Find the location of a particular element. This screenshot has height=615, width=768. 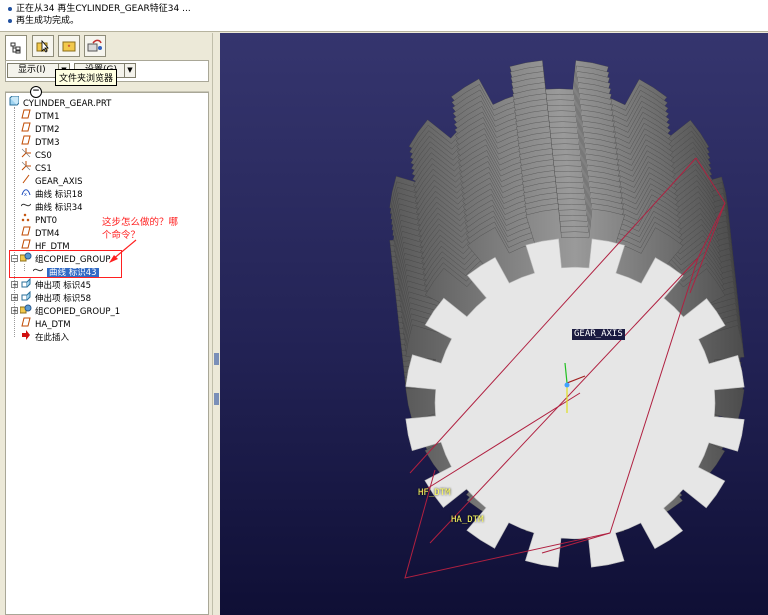

panel-splitter is located at coordinates (216, 324).